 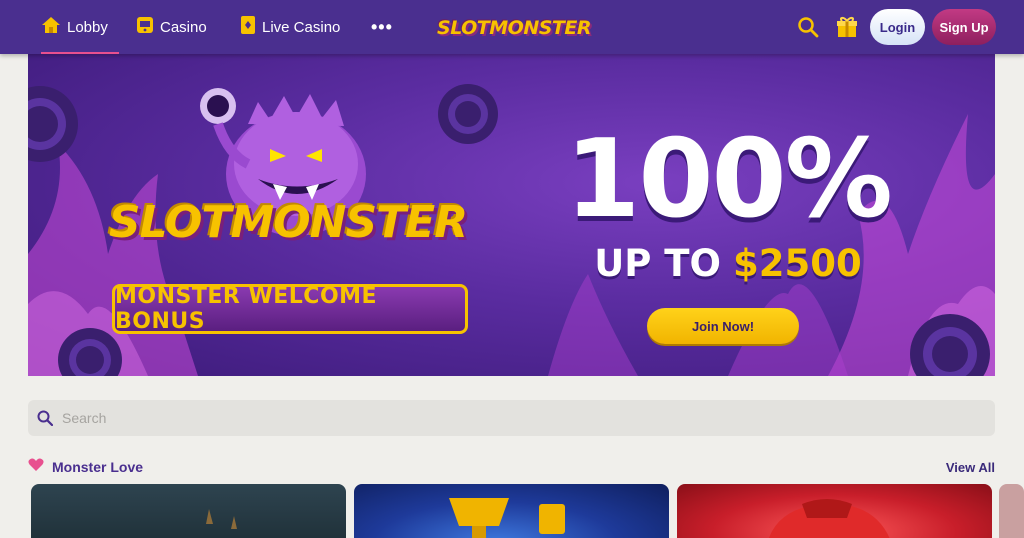 I want to click on nav-casino: Casino, so click(x=171, y=27).